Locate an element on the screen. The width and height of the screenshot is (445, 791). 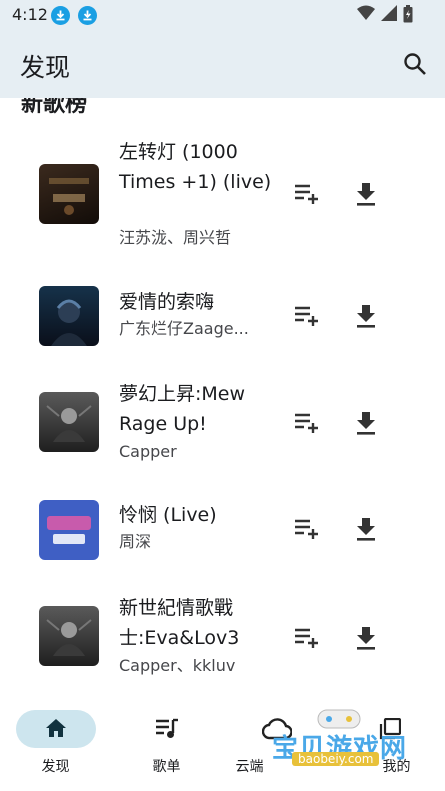
song-title: 左转灯 (1000 Times +1) (live) is located at coordinates (195, 167).